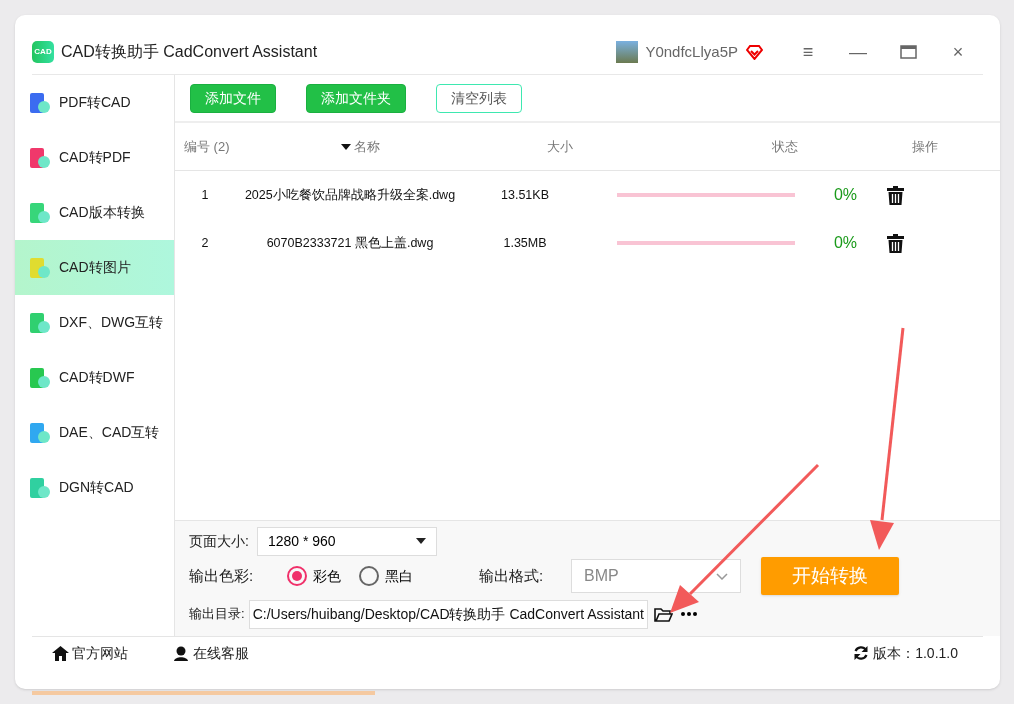 Image resolution: width=1014 pixels, height=704 pixels. Describe the element at coordinates (350, 195) in the screenshot. I see `table-cell-text: 2025小吃餐饮品牌战略升级全案.dwg` at that location.